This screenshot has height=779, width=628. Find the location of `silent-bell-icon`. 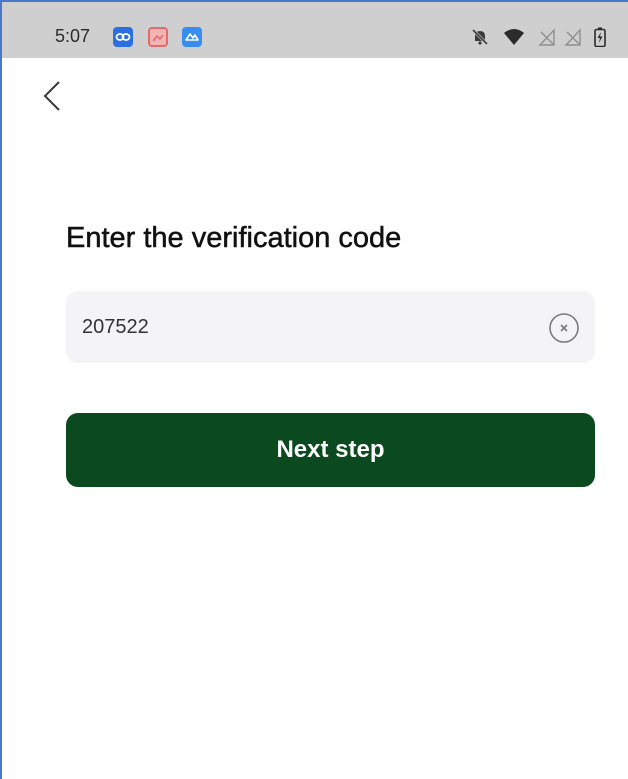

silent-bell-icon is located at coordinates (480, 37).